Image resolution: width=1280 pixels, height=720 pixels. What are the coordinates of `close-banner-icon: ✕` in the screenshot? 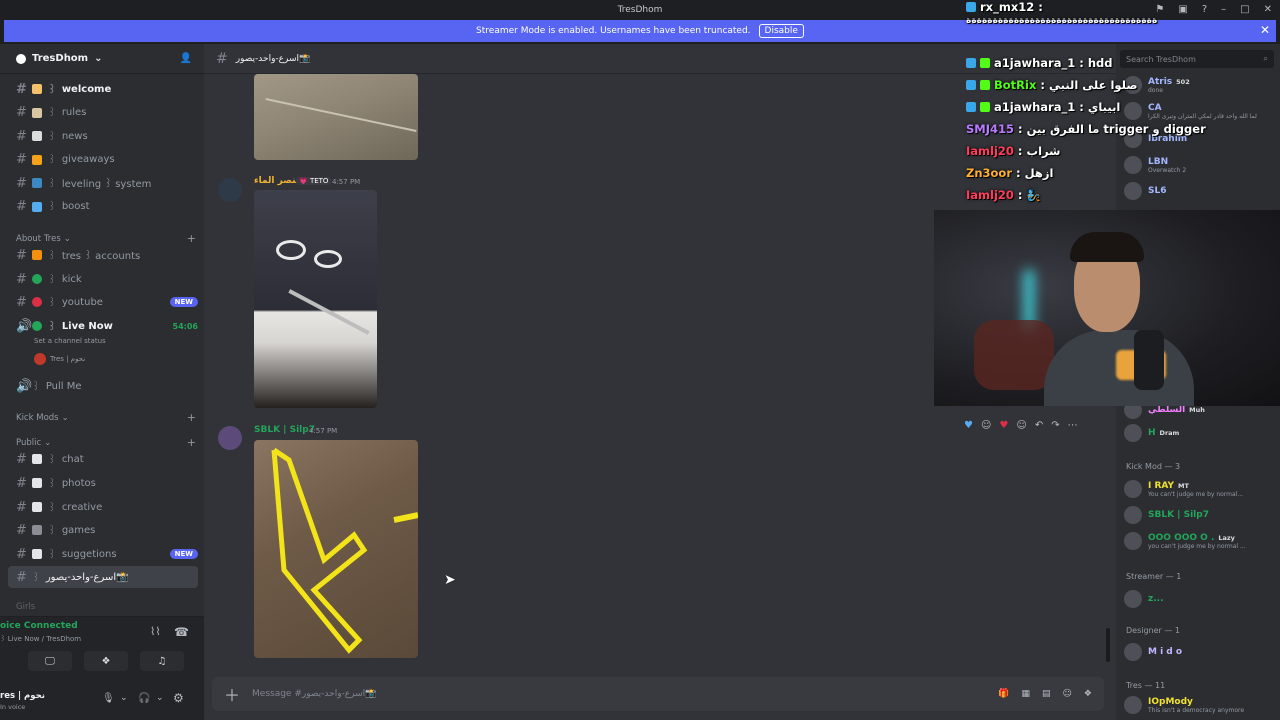 It's located at (1265, 30).